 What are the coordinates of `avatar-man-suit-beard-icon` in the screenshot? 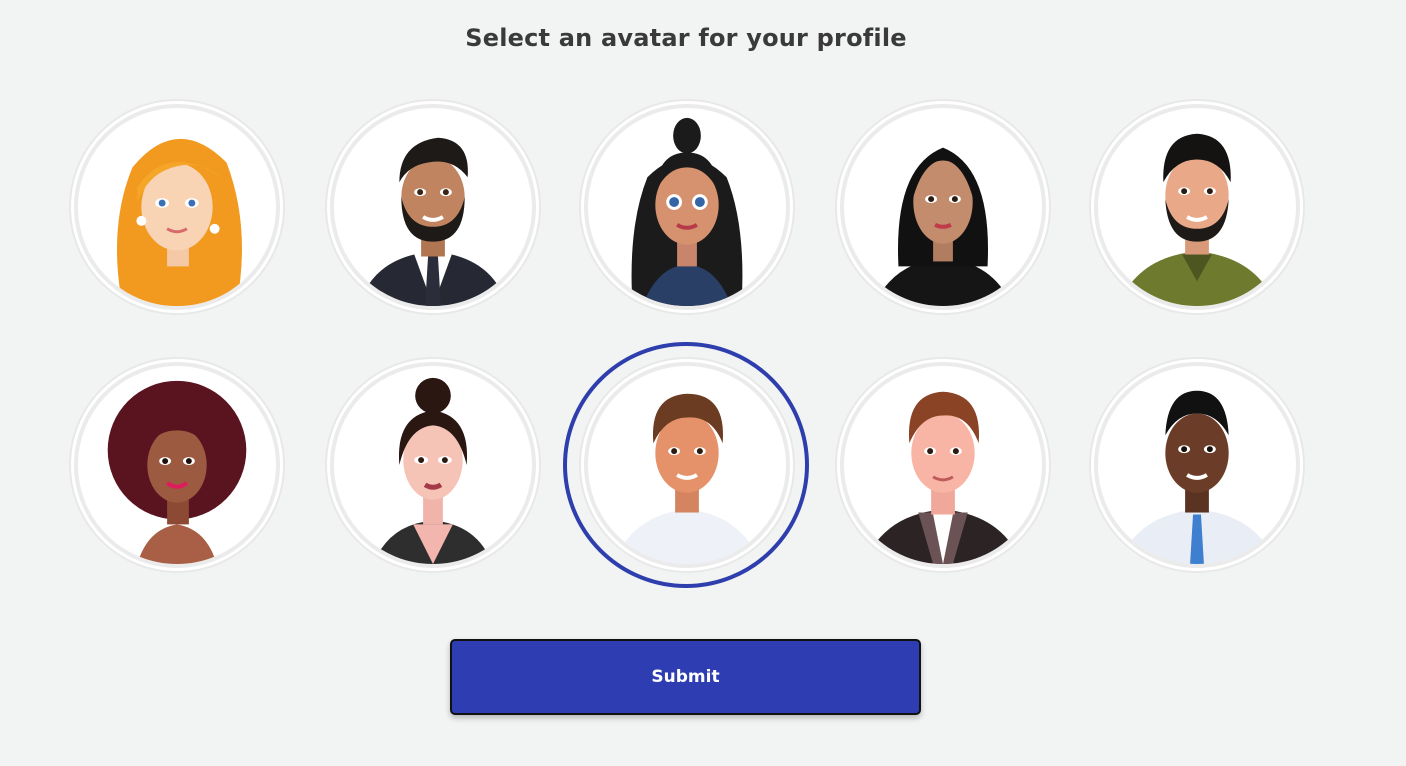 It's located at (433, 221).